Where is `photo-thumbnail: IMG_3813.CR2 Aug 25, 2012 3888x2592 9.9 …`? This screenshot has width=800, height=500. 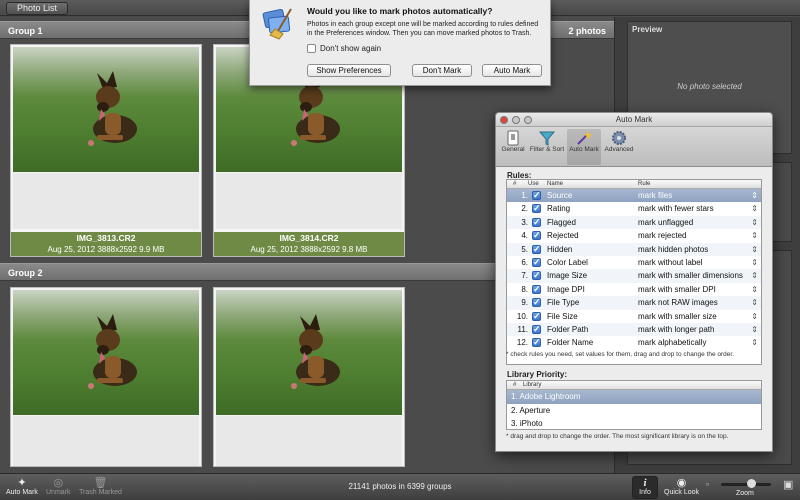 photo-thumbnail: IMG_3813.CR2 Aug 25, 2012 3888x2592 9.9 … is located at coordinates (106, 150).